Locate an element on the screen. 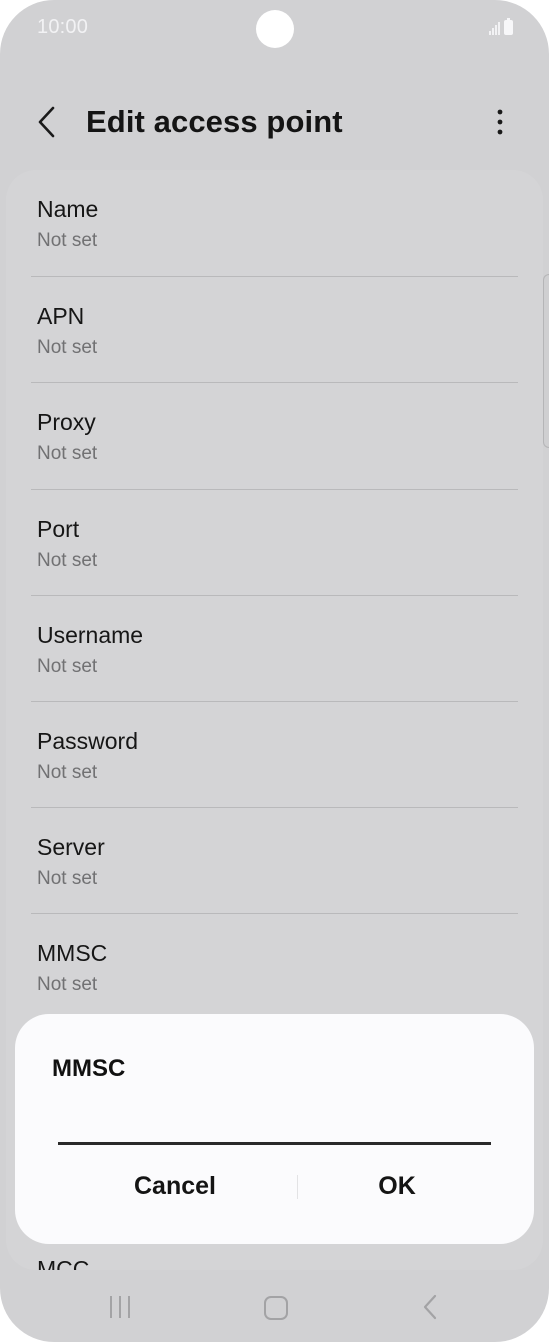  cancel-button: Cancel is located at coordinates (175, 1186).